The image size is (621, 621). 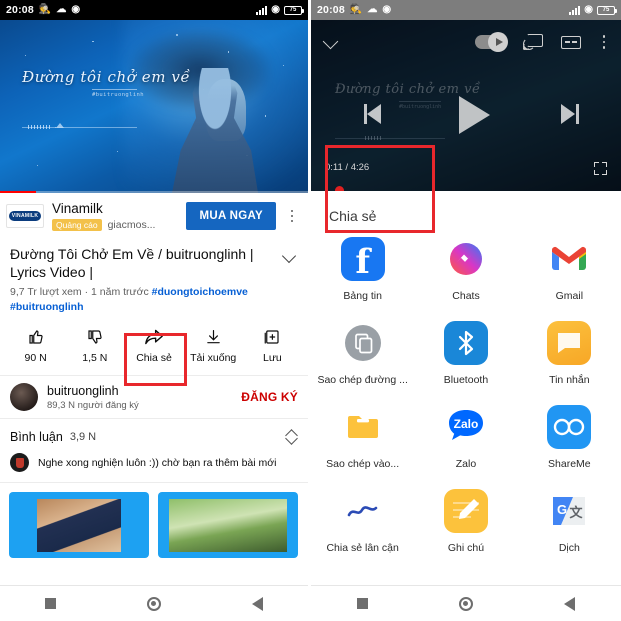 I want to click on status-bar-right-group: ◉ 75, so click(x=280, y=10).